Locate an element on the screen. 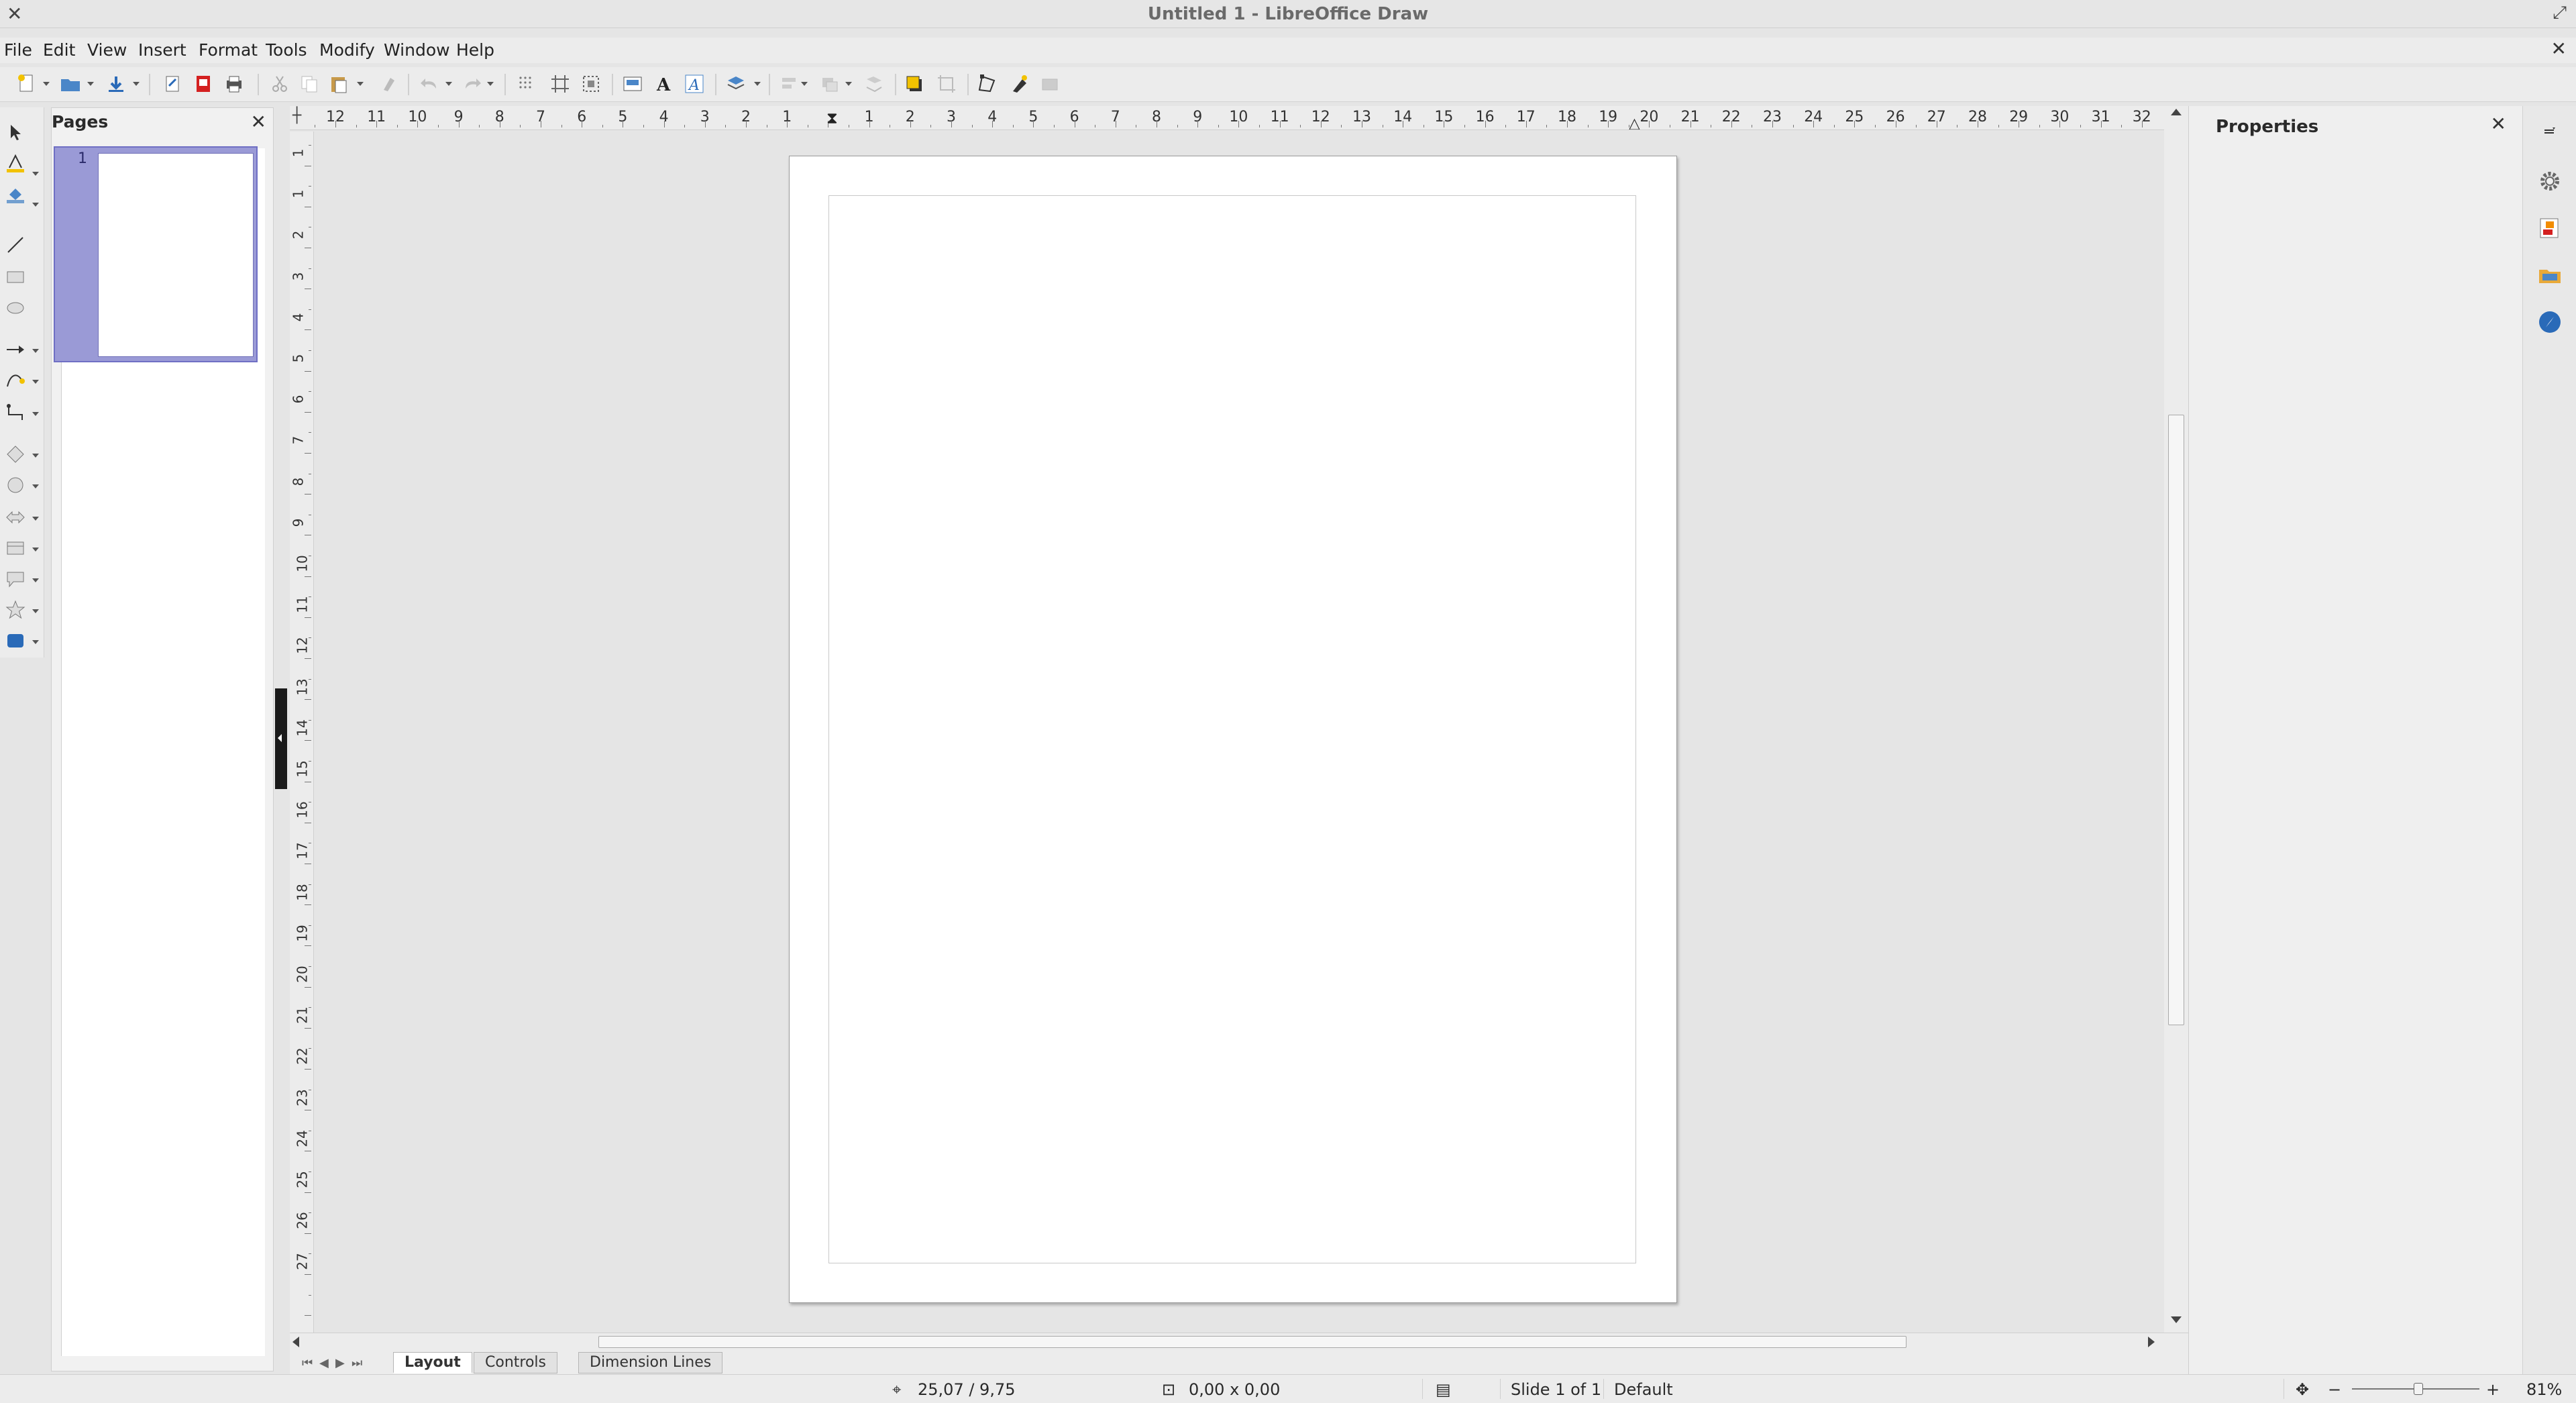 This screenshot has height=1403, width=2576. ellipse-tool-icon is located at coordinates (15, 308).